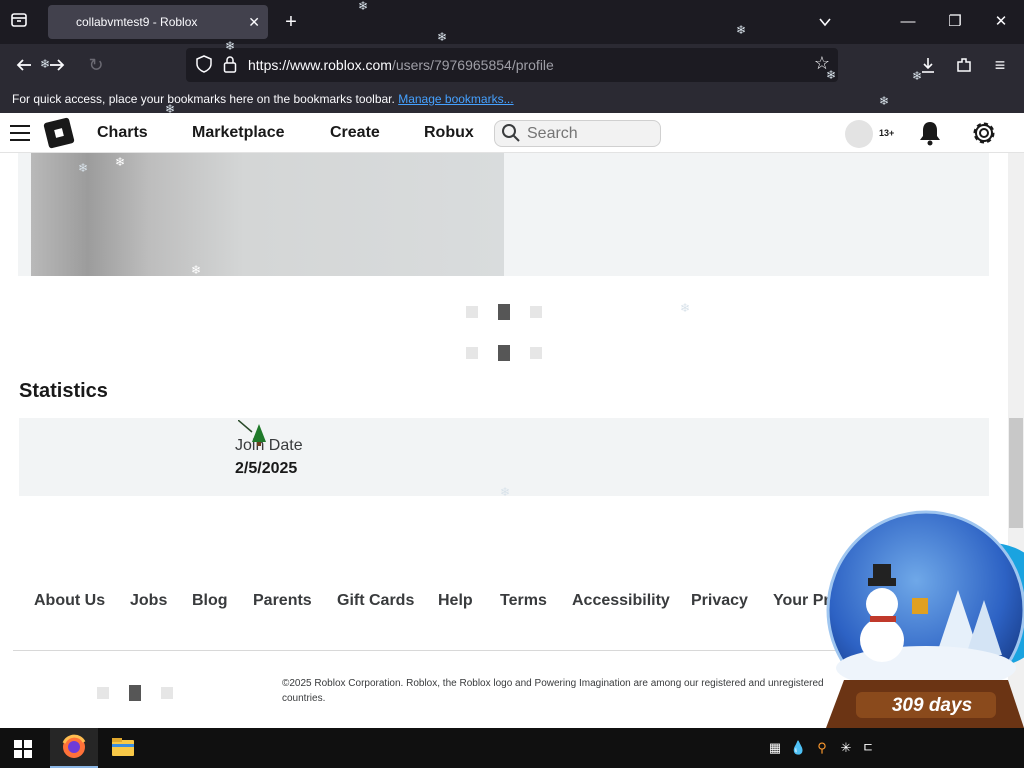 This screenshot has height=768, width=1024. What do you see at coordinates (238, 133) in the screenshot?
I see `nav-marketplace: Marketplace` at bounding box center [238, 133].